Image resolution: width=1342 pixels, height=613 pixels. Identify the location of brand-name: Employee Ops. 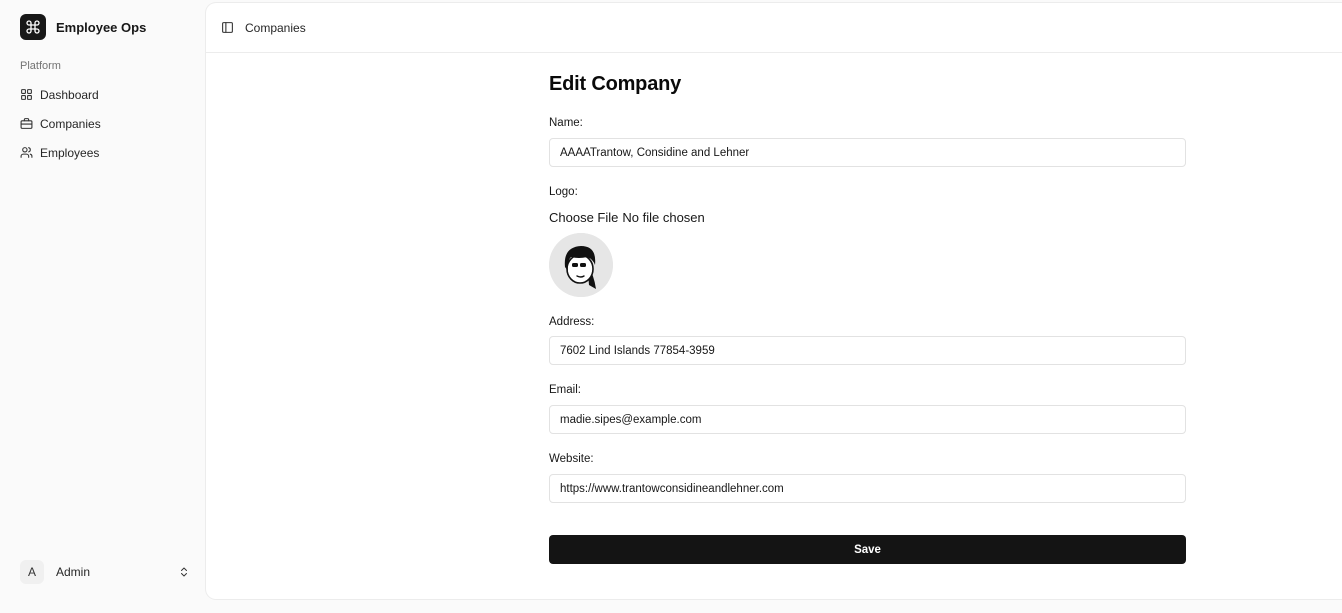
(101, 27).